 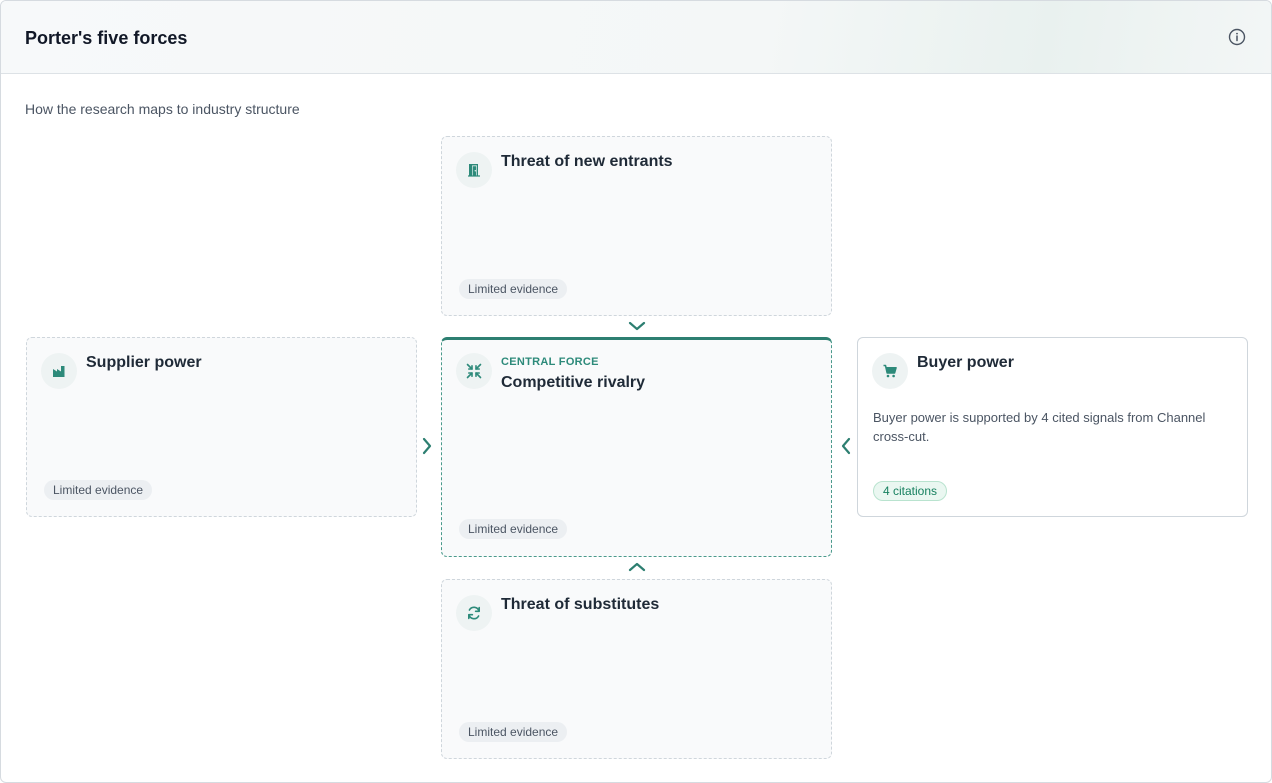 I want to click on force-title: Buyer power, so click(x=965, y=362).